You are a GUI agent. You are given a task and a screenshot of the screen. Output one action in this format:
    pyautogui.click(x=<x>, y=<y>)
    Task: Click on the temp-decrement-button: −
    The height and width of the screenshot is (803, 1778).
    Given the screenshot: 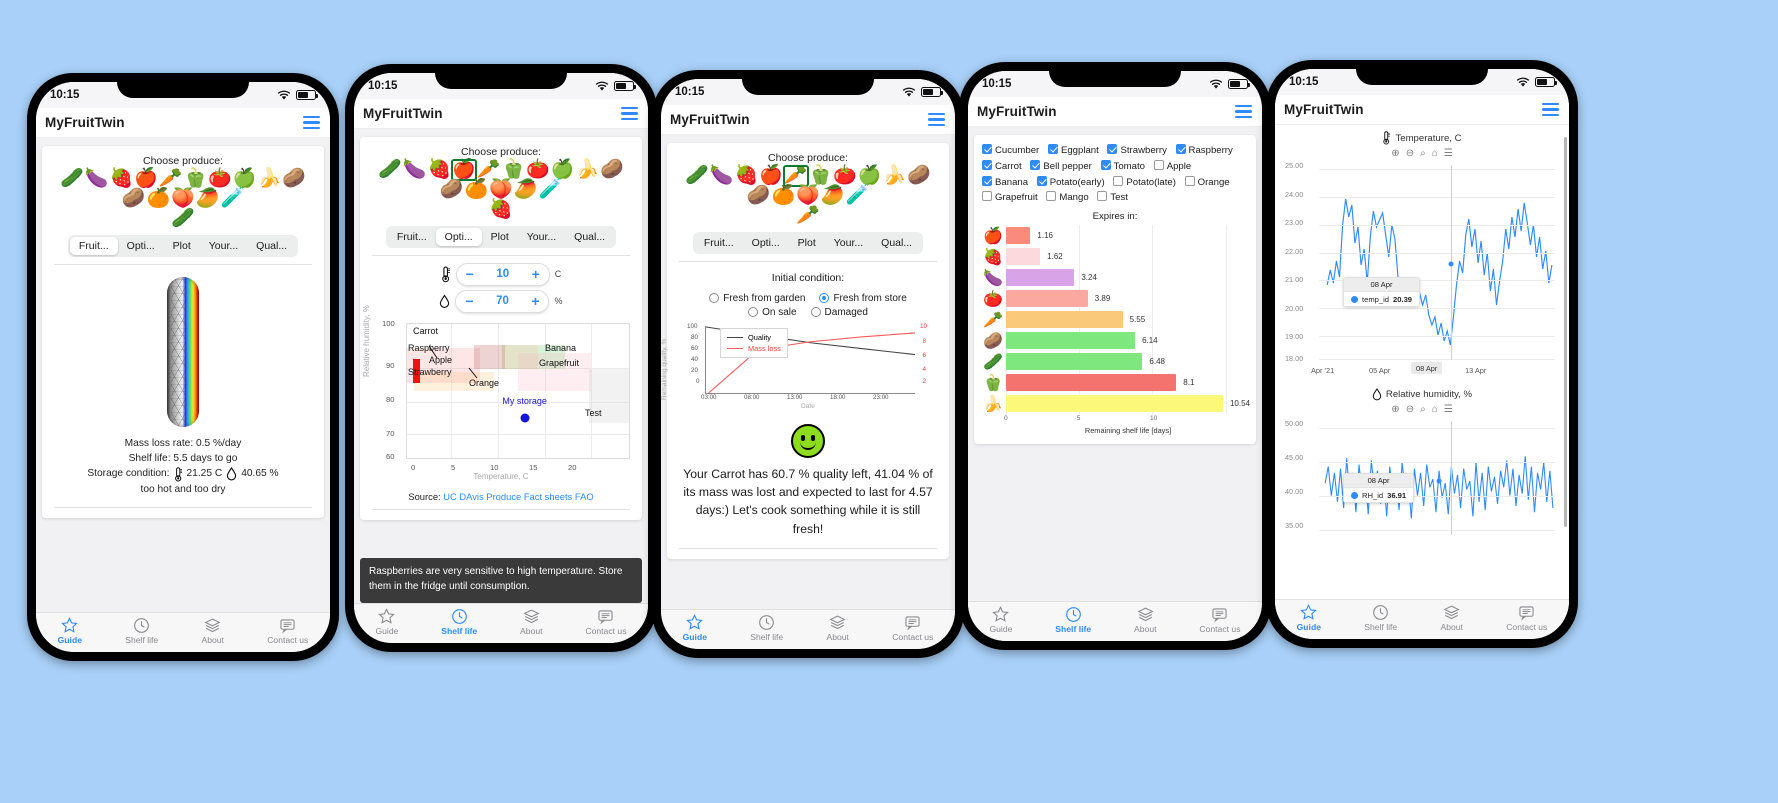 What is the action you would take?
    pyautogui.click(x=469, y=274)
    